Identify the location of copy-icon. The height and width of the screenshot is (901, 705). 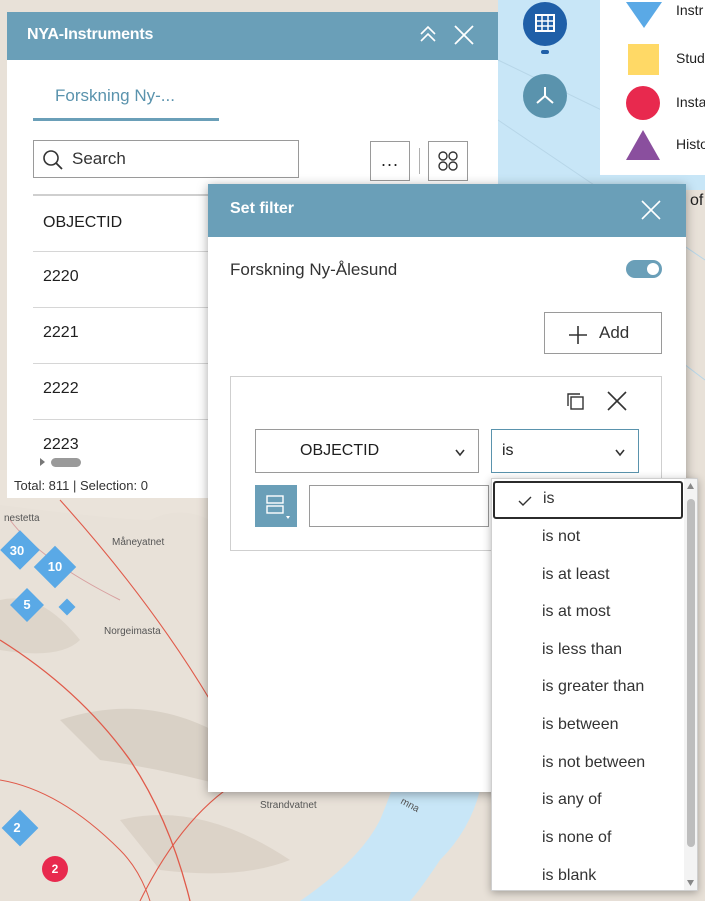
(575, 401).